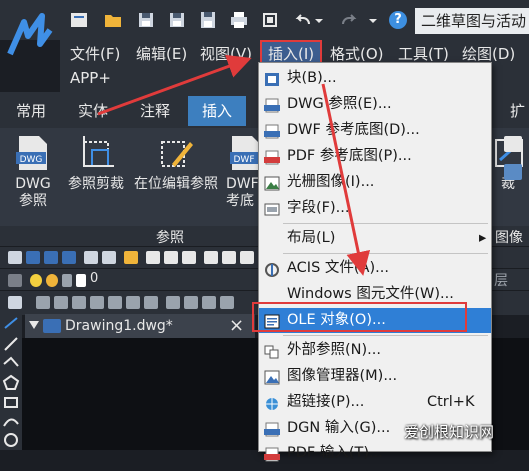 The height and width of the screenshot is (471, 529). Describe the element at coordinates (272, 402) in the screenshot. I see `hyperlink-icon` at that location.